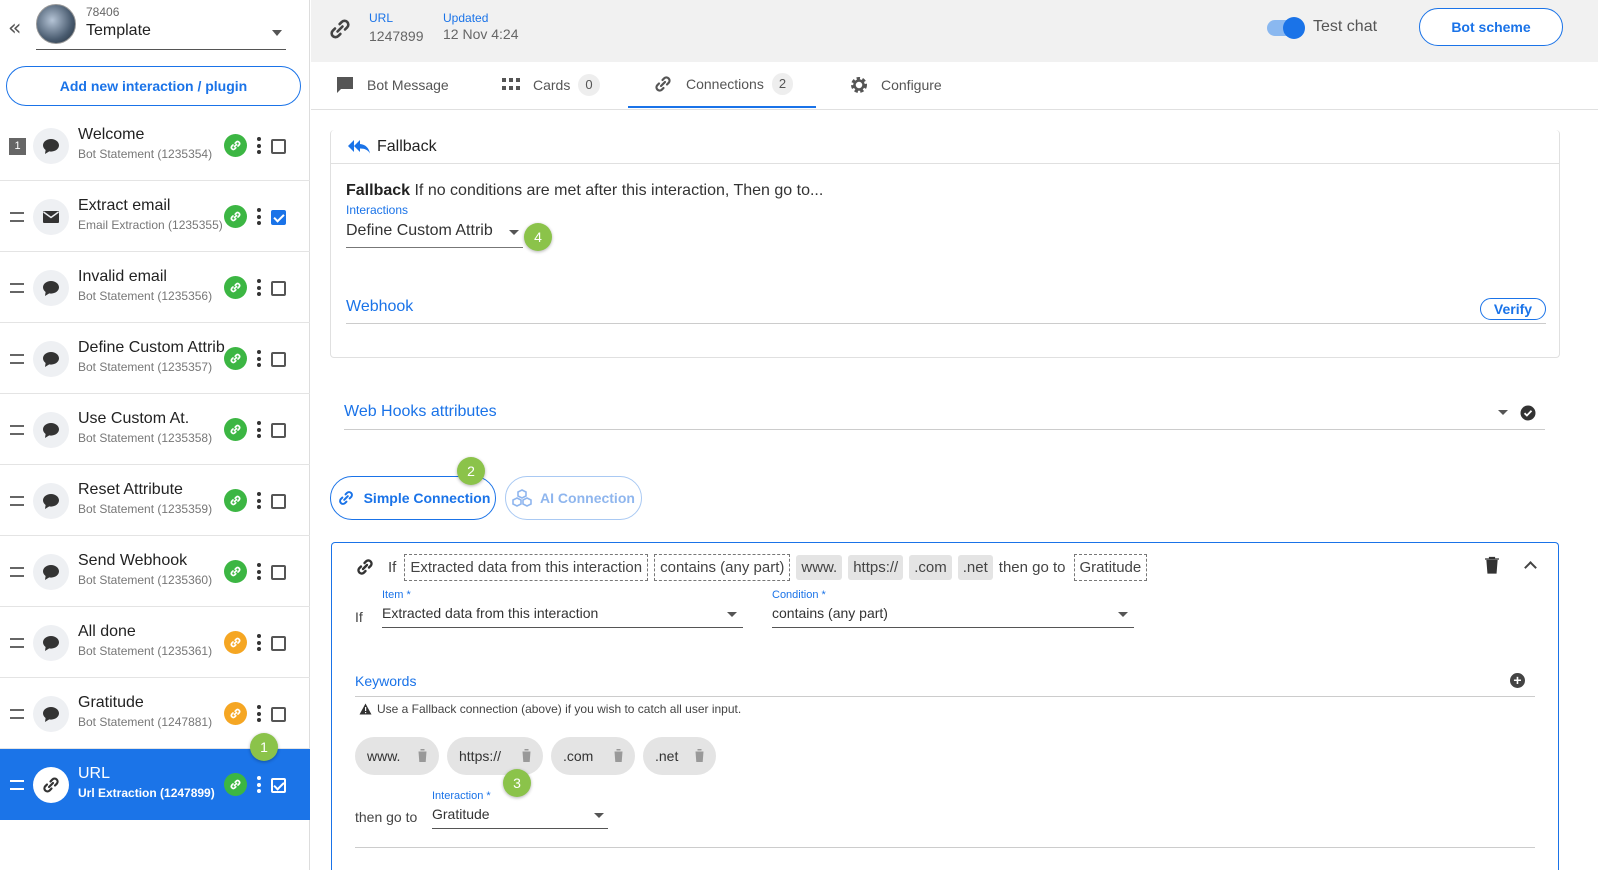 Image resolution: width=1598 pixels, height=870 pixels. Describe the element at coordinates (155, 216) in the screenshot. I see `list-item: Extract email Email Extraction (1235355)` at that location.